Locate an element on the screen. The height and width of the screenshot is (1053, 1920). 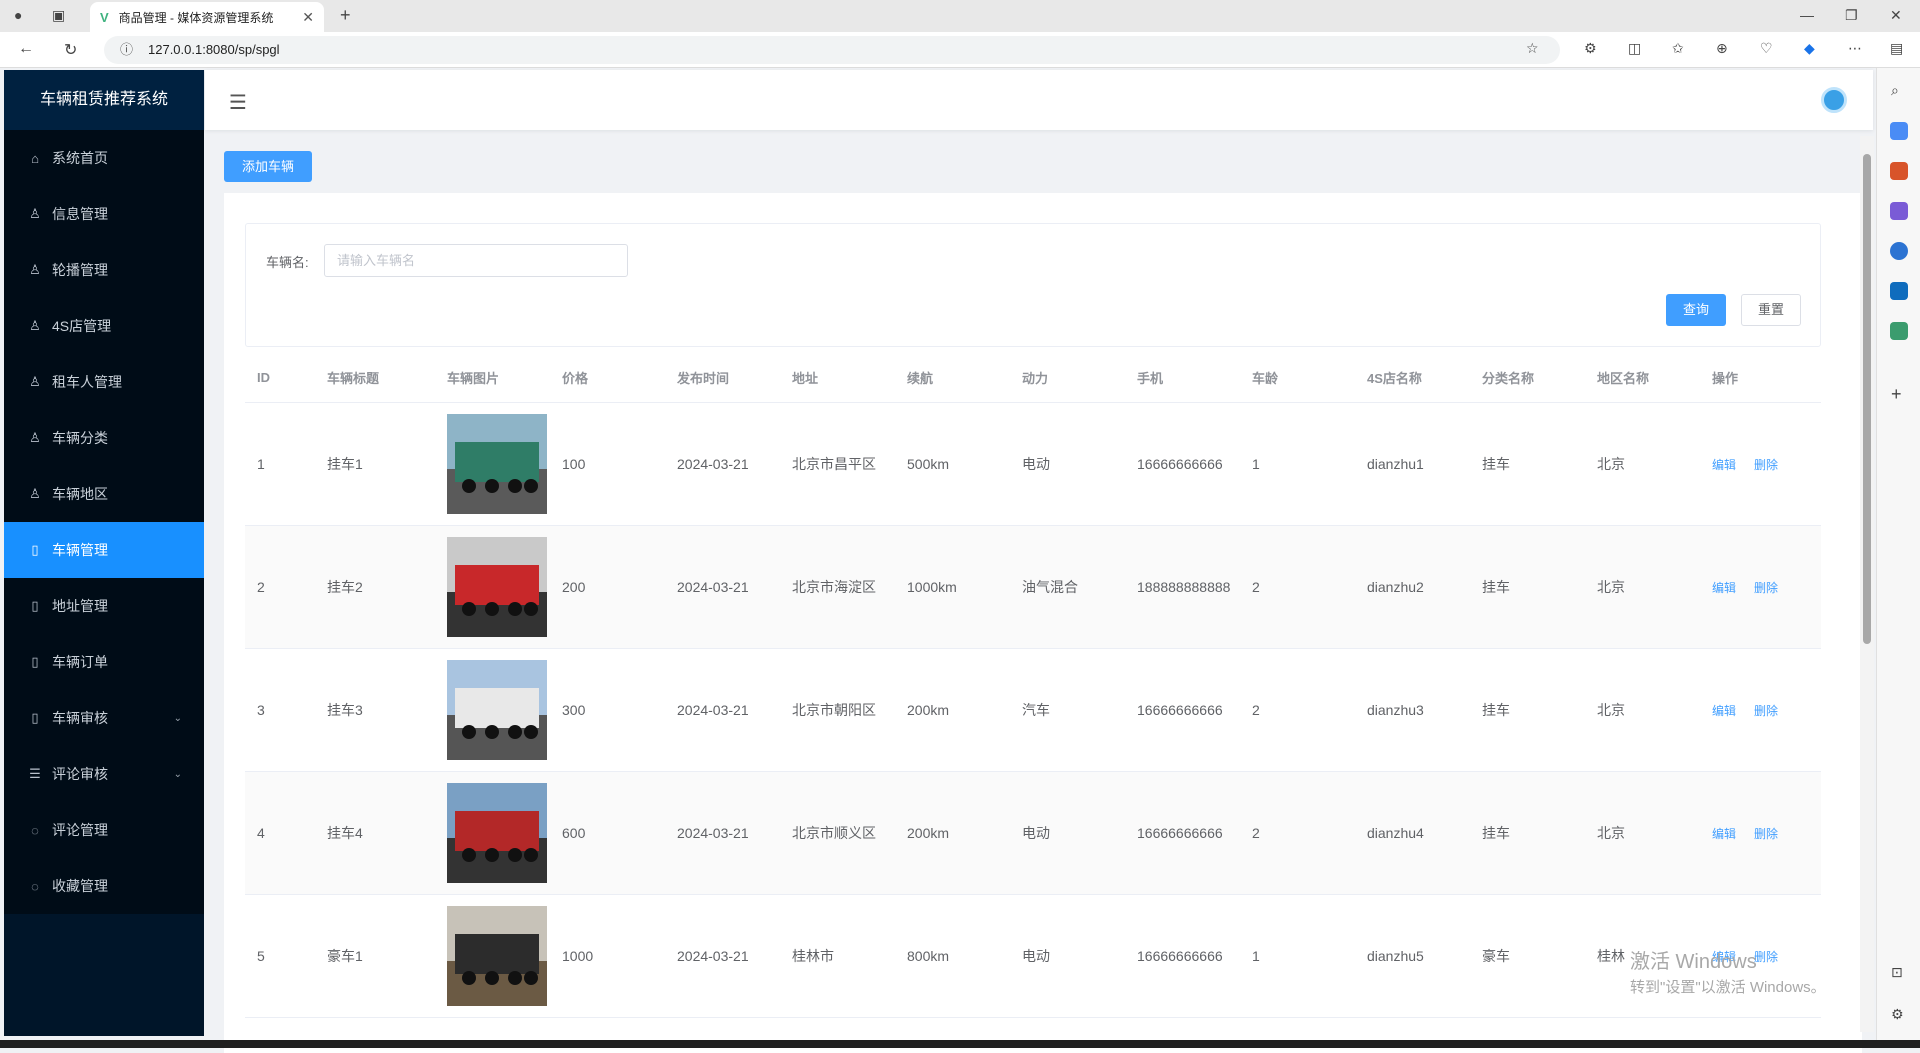
cell-shop: dianzhu3 is located at coordinates (1395, 710).